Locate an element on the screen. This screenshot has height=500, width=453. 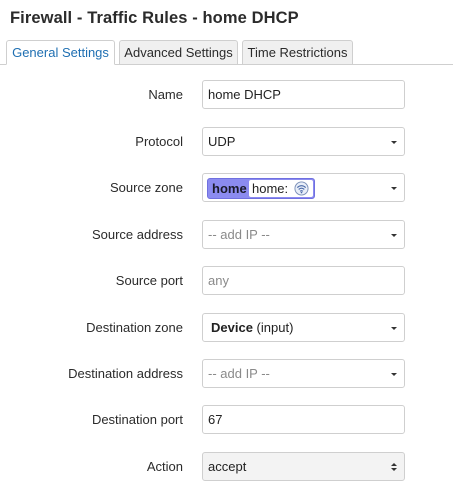
source-address-label: Source address is located at coordinates (137, 234).